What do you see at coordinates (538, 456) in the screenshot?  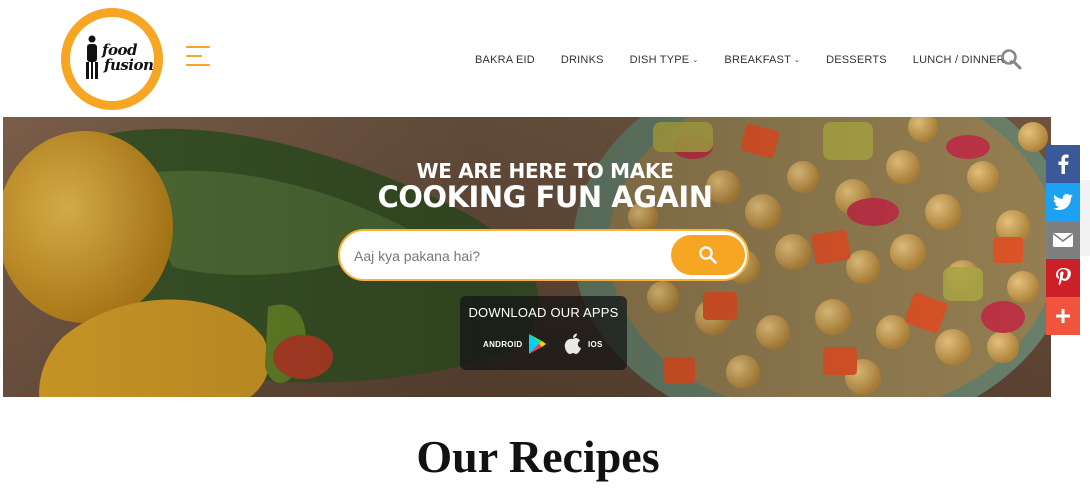 I see `section-title-our-recipes: Our Recipes` at bounding box center [538, 456].